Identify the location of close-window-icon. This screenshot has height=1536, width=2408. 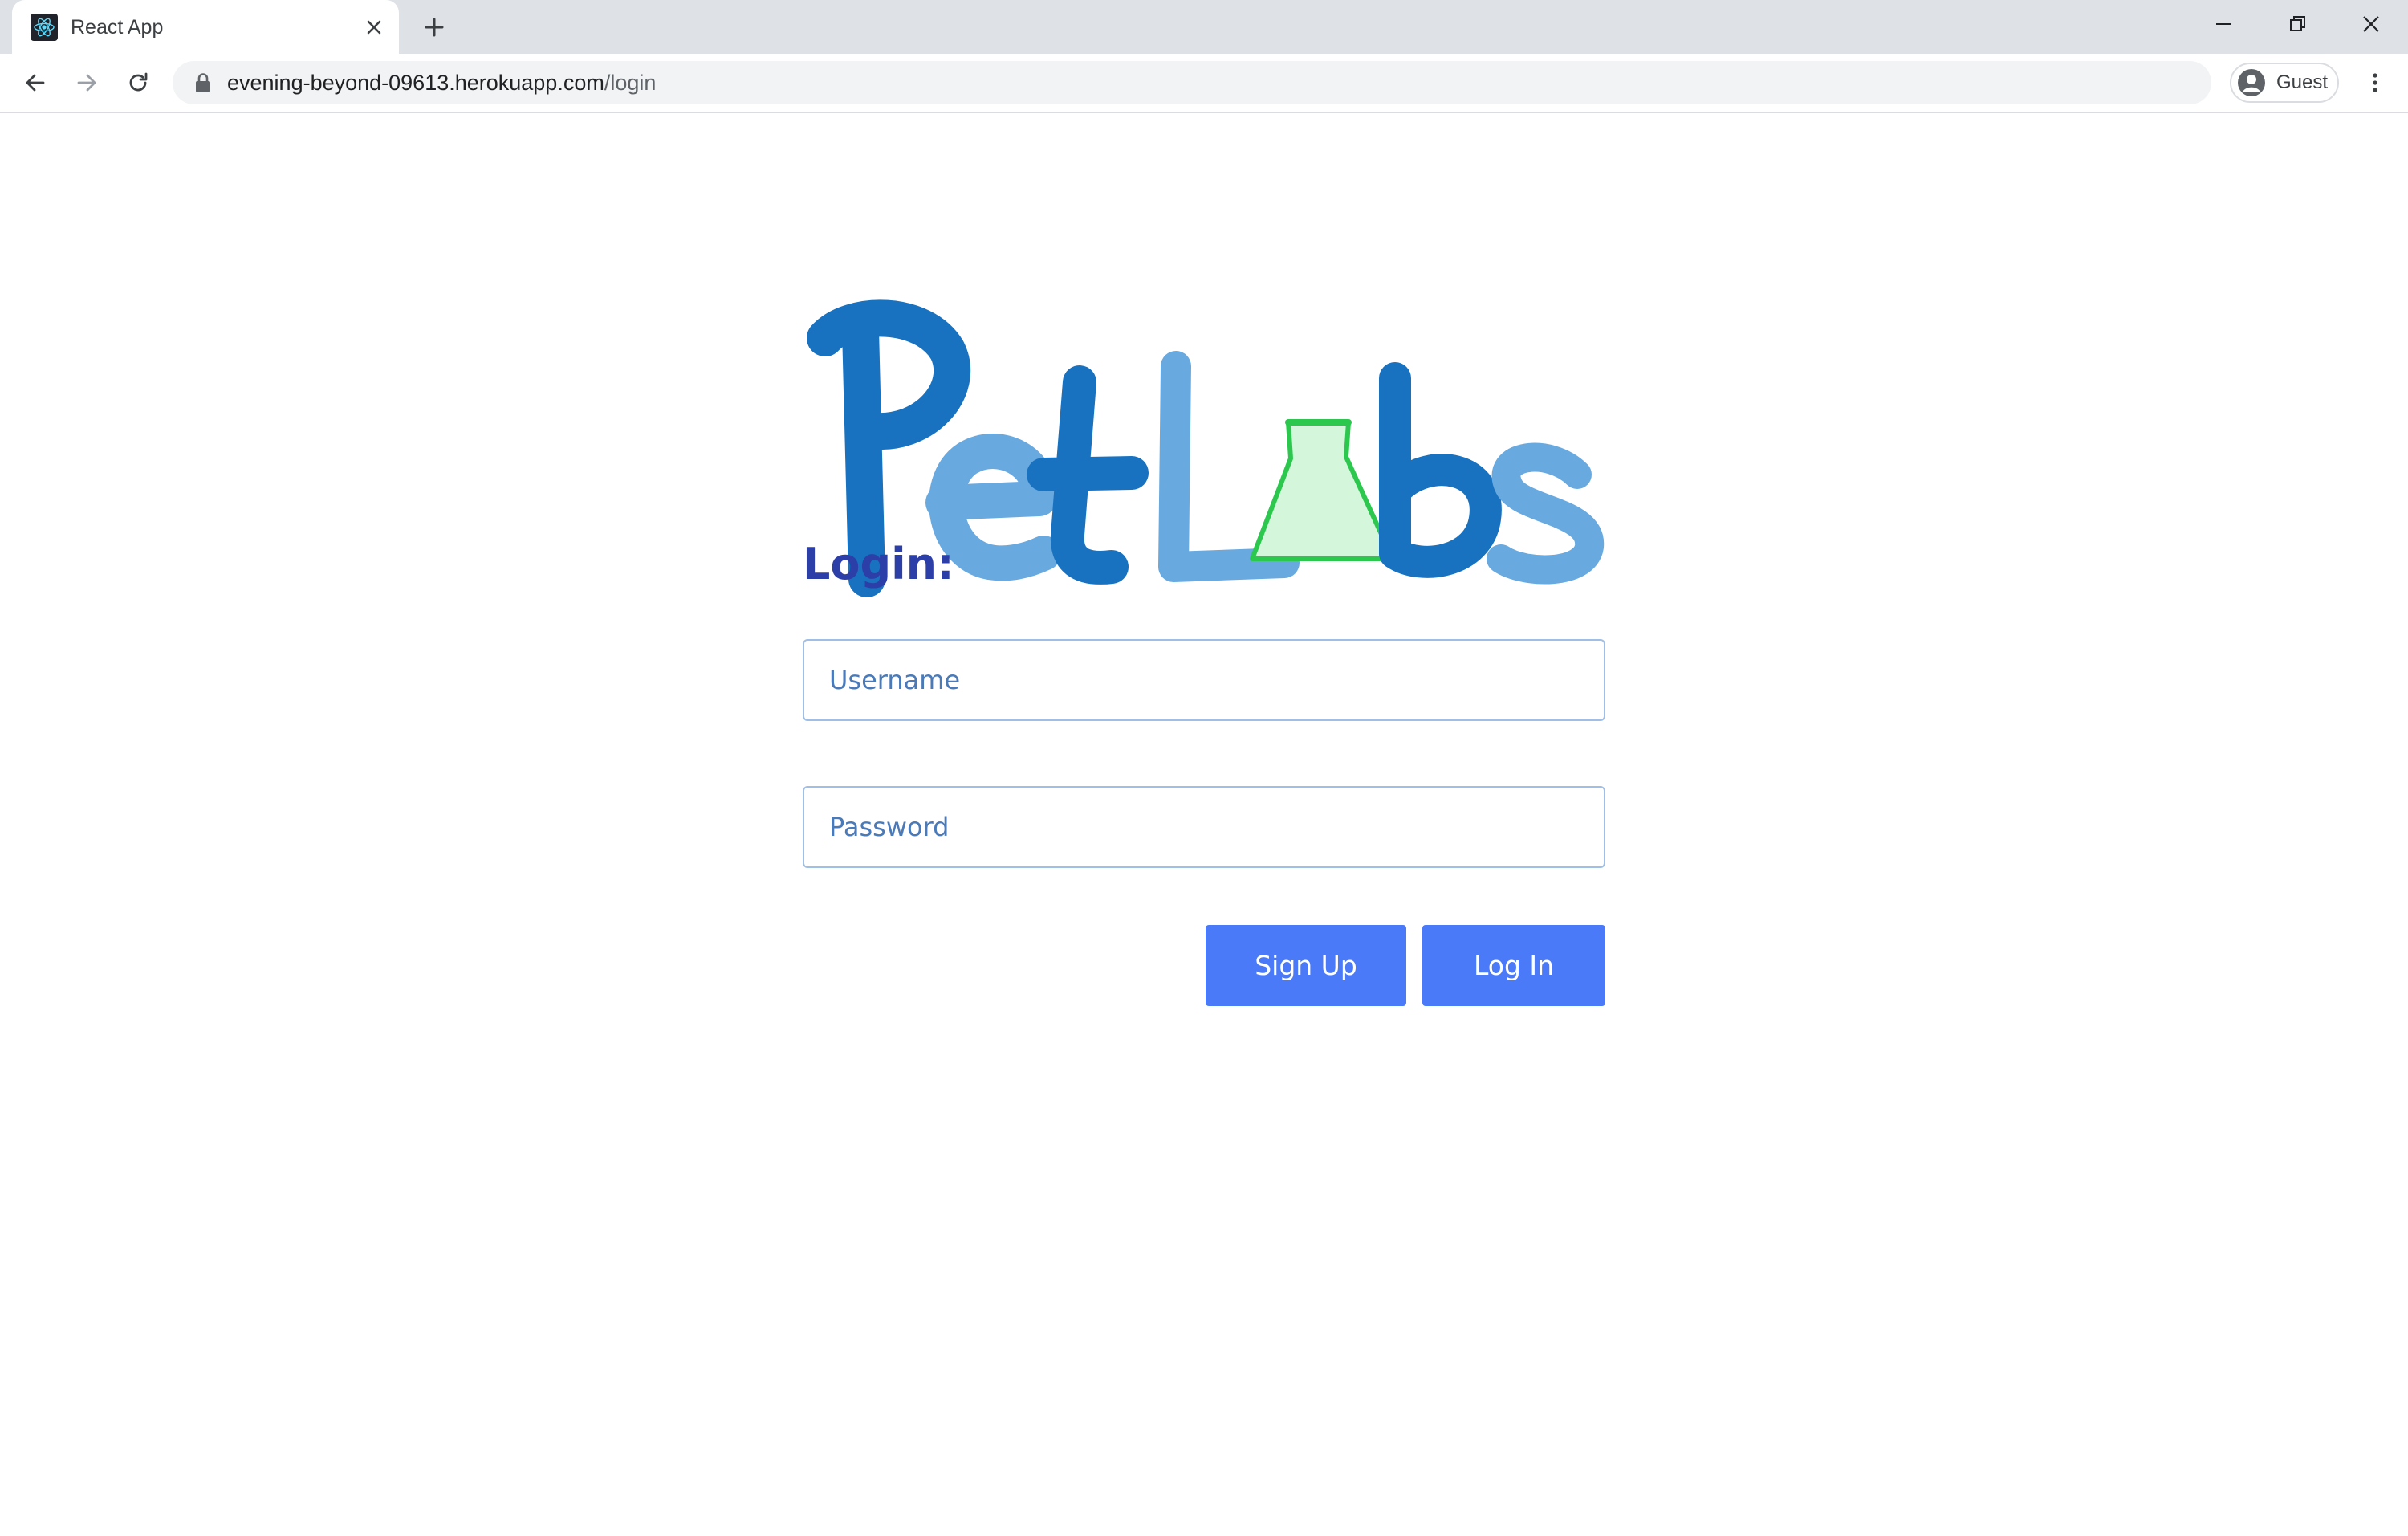
(2371, 24).